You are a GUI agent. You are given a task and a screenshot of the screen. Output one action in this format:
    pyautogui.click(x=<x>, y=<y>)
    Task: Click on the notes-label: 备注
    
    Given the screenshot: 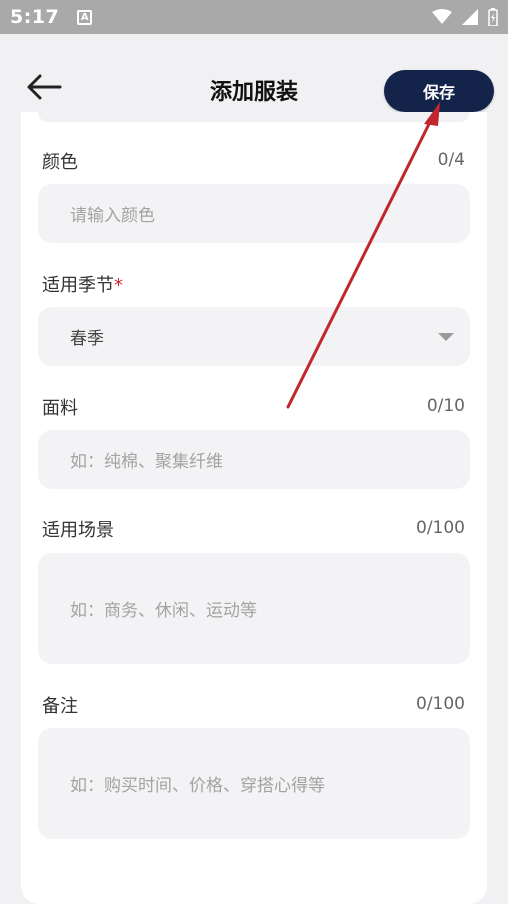 What is the action you would take?
    pyautogui.click(x=60, y=706)
    